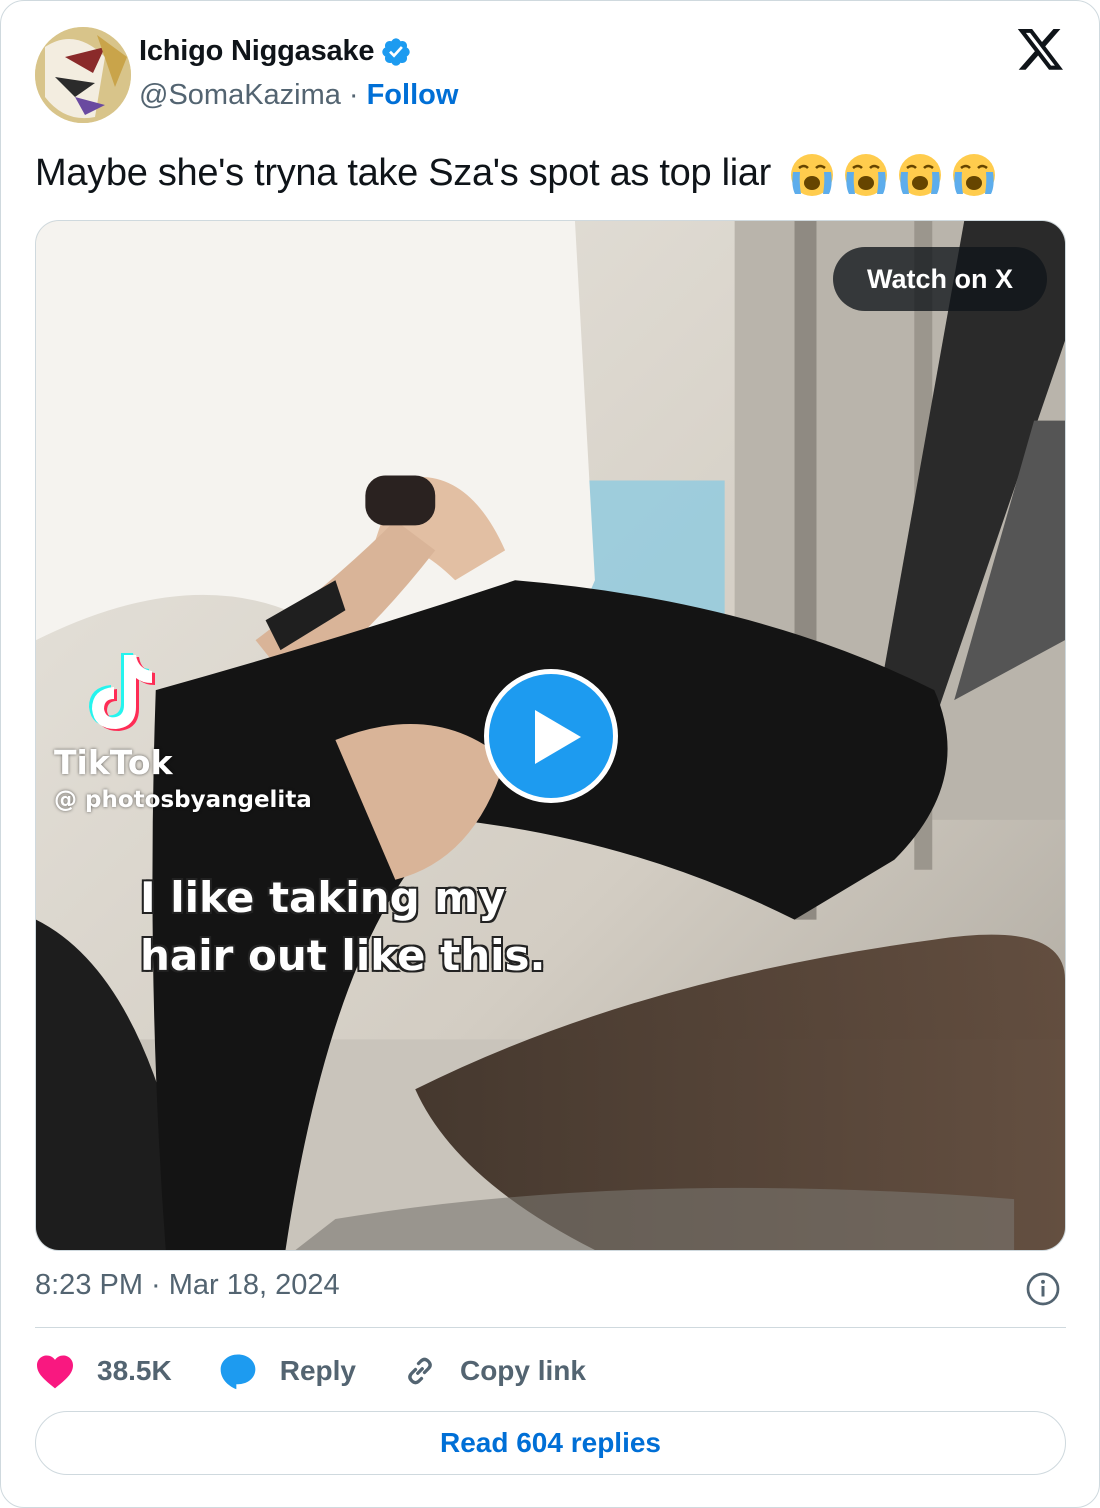  What do you see at coordinates (550, 1443) in the screenshot?
I see `read-replies-button: Read 604 replies` at bounding box center [550, 1443].